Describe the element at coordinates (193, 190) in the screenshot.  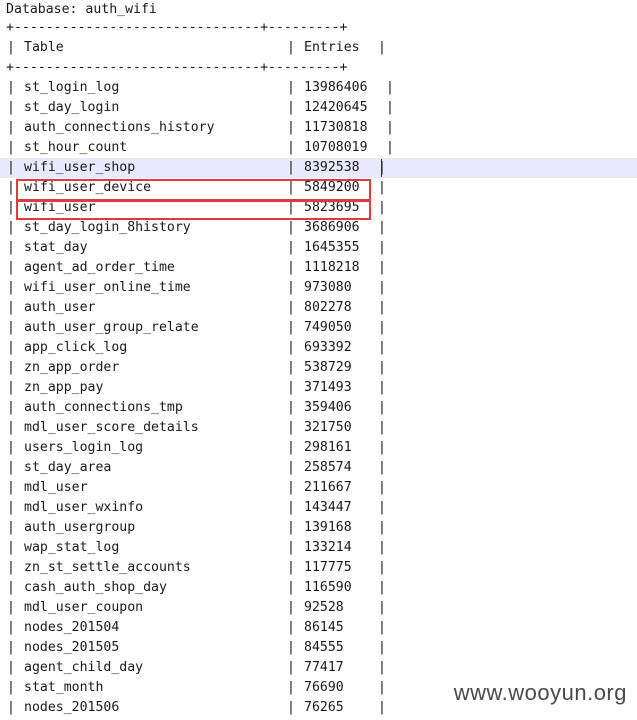
I see `red-highlight-box-wifi-user-device` at that location.